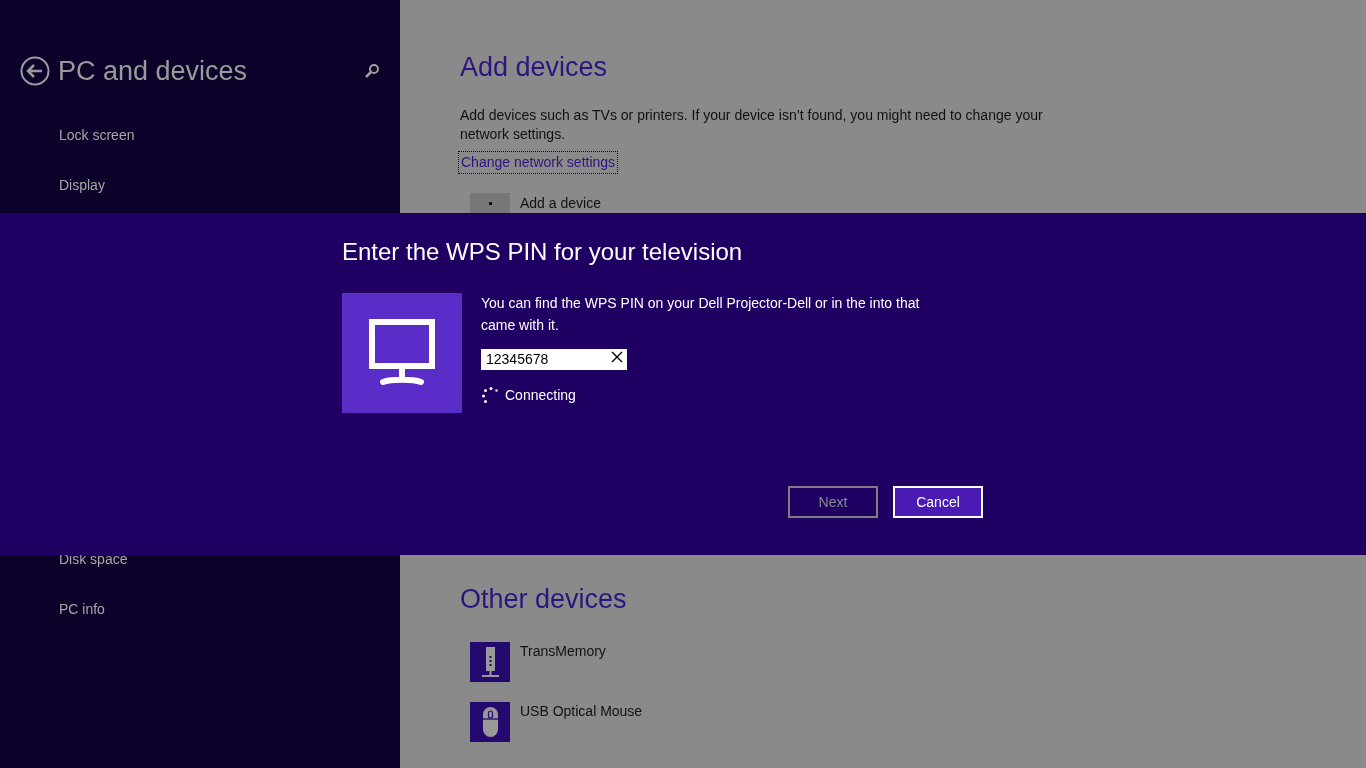  What do you see at coordinates (491, 395) in the screenshot?
I see `spinner-icon` at bounding box center [491, 395].